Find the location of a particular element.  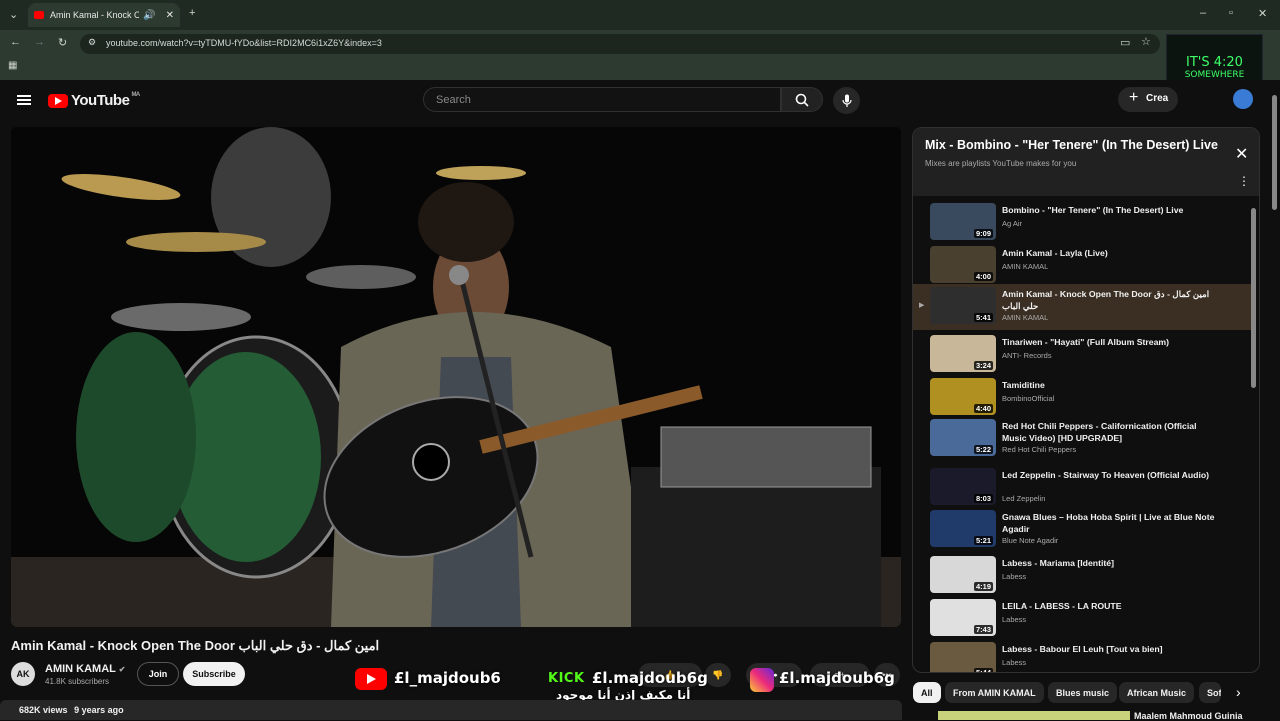

playlist-thumbnail: 5:41 is located at coordinates (963, 305).